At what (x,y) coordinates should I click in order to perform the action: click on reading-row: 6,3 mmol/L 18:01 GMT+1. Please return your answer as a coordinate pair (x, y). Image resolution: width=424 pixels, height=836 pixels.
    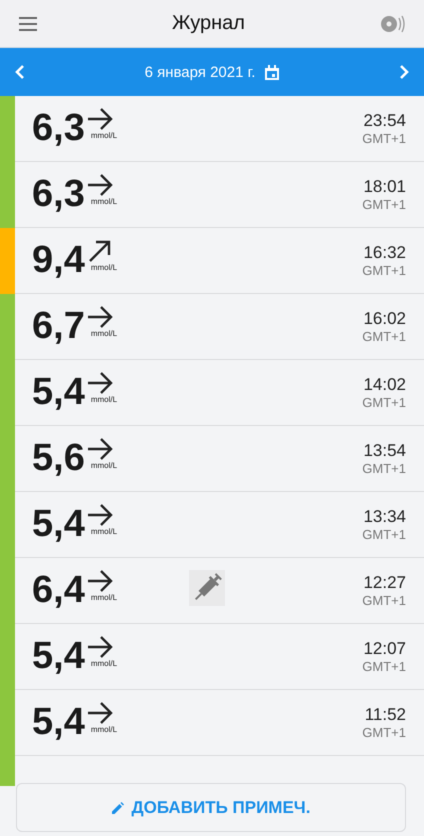
    Looking at the image, I should click on (212, 195).